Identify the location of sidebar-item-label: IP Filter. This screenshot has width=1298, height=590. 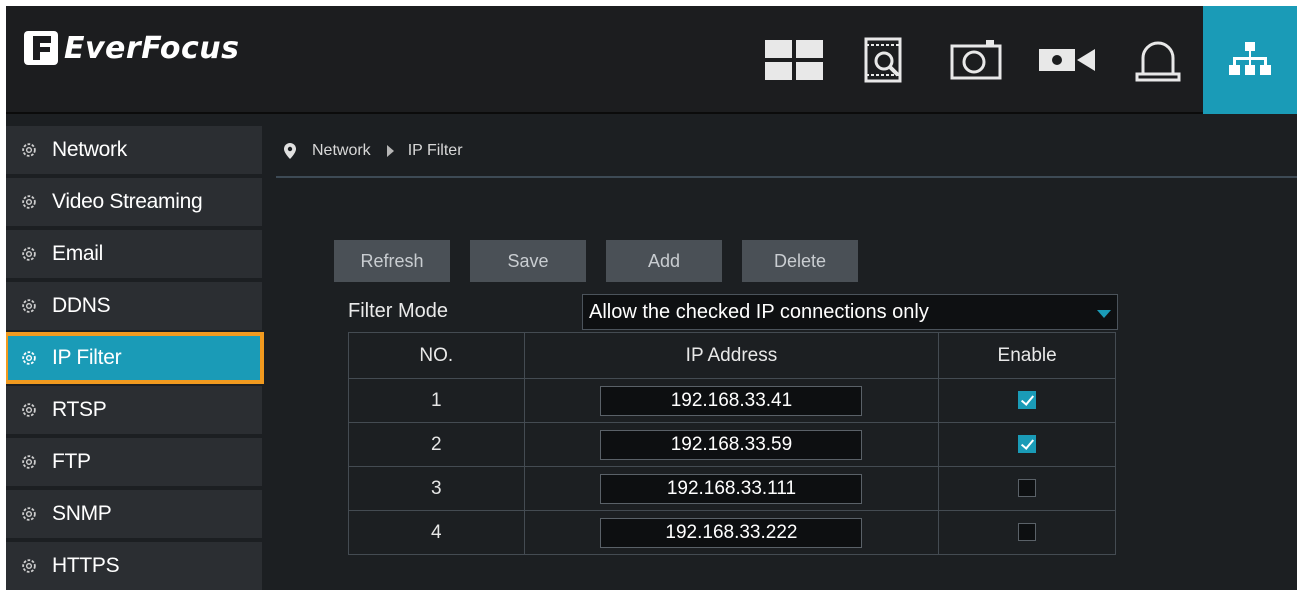
(87, 357).